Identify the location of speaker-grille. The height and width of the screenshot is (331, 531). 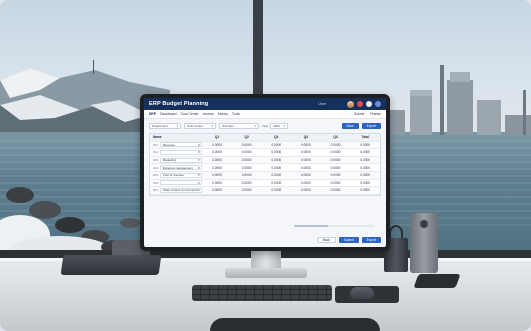
(424, 224).